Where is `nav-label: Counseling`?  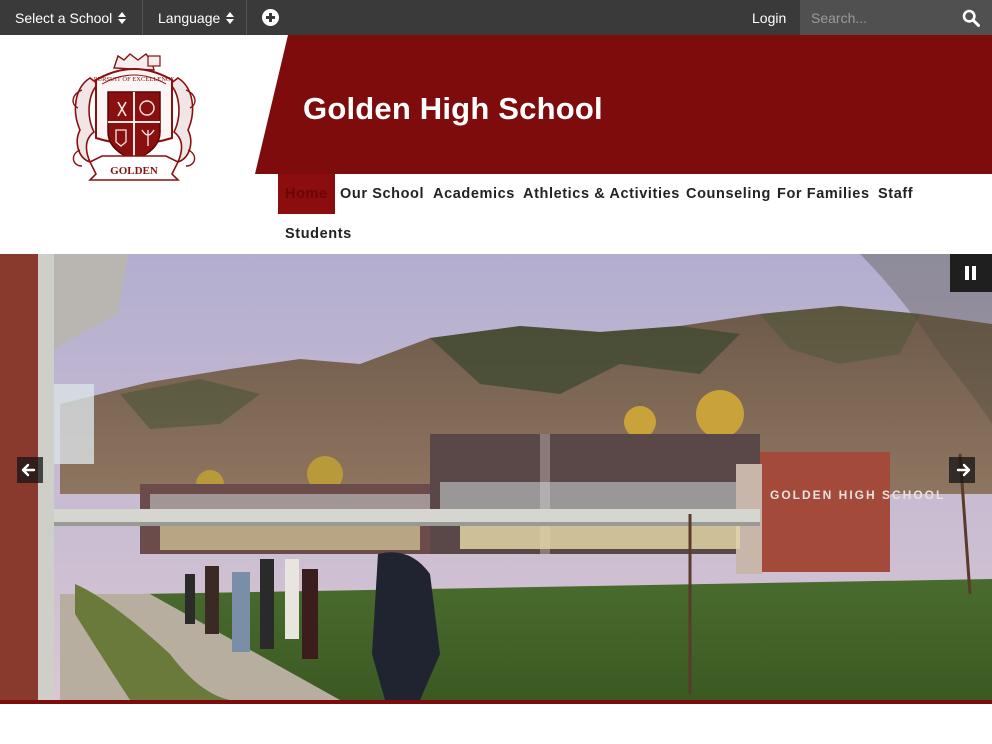
nav-label: Counseling is located at coordinates (728, 194).